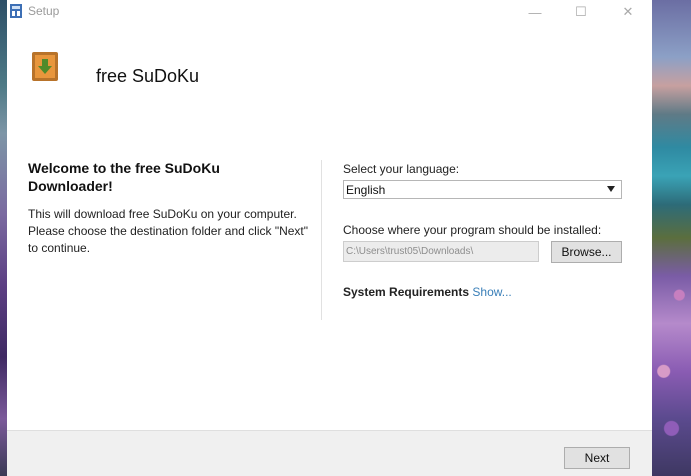 The image size is (691, 476). I want to click on dropdown-arrow-icon, so click(611, 189).